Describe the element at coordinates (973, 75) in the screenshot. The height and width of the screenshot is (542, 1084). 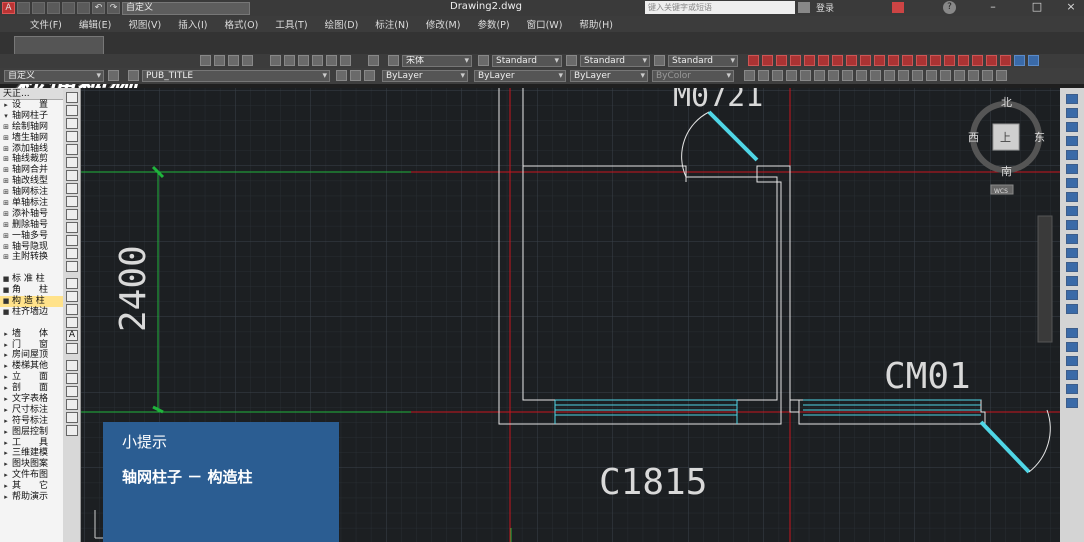
I see `blue-tool-17-icon` at that location.